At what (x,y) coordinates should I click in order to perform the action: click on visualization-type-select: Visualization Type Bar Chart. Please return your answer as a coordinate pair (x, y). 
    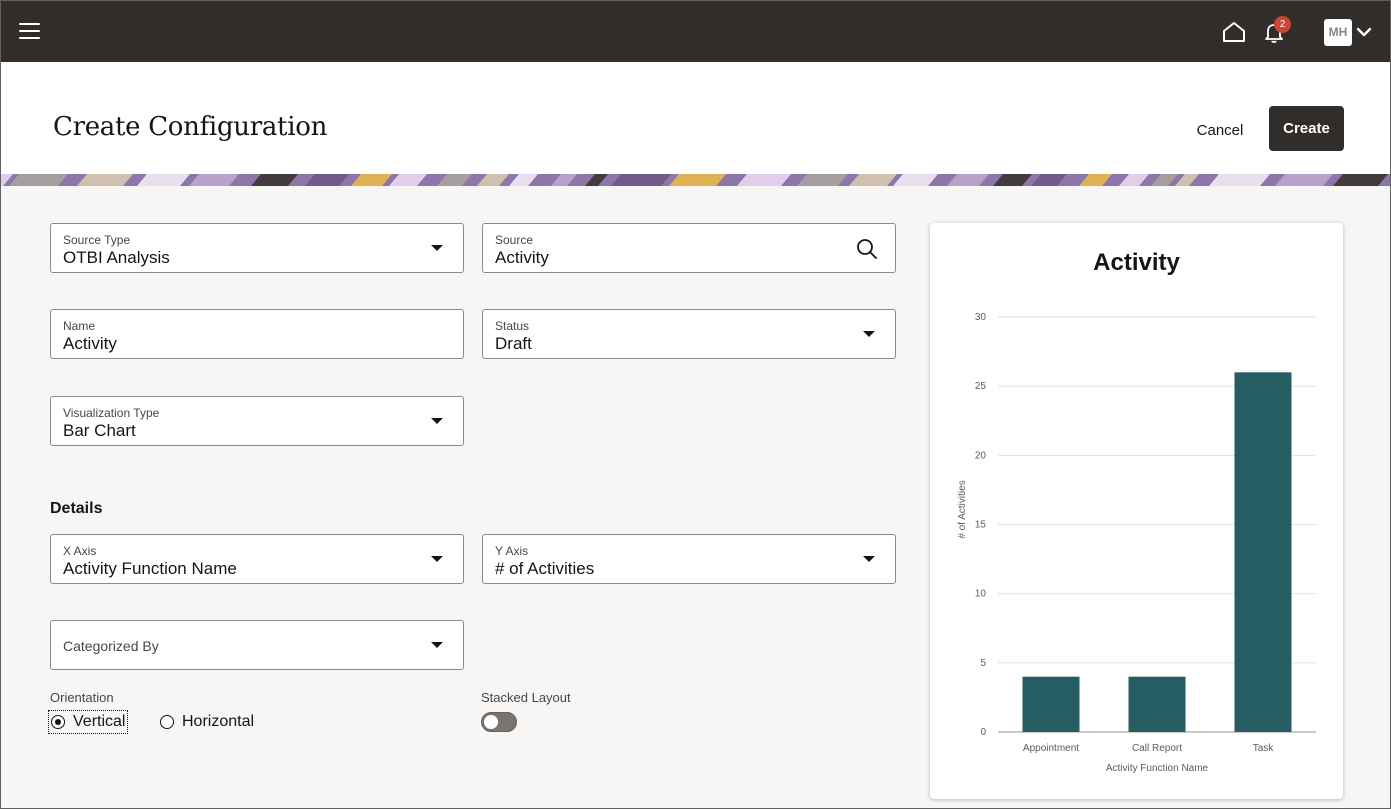
    Looking at the image, I should click on (257, 421).